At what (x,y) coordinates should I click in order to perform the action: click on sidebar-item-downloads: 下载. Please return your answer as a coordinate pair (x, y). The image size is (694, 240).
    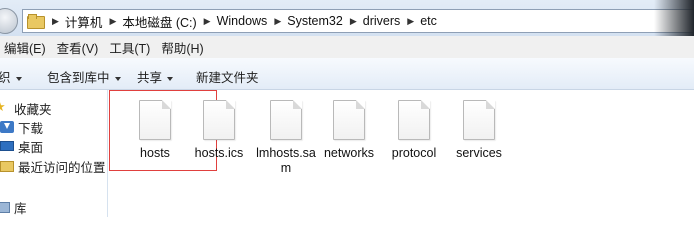
    Looking at the image, I should click on (21, 127).